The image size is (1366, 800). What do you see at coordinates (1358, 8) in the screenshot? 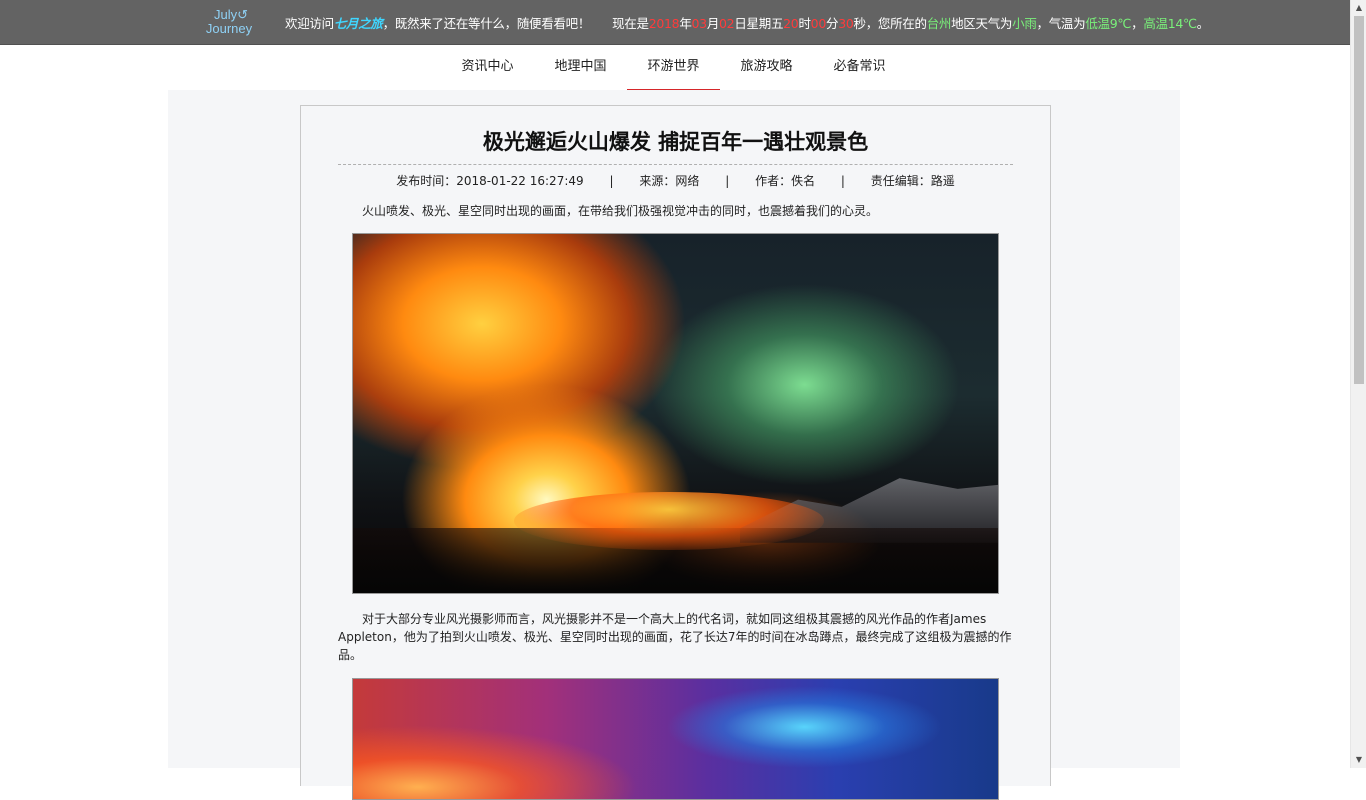
I see `scroll-up-arrow-icon: ▲` at bounding box center [1358, 8].